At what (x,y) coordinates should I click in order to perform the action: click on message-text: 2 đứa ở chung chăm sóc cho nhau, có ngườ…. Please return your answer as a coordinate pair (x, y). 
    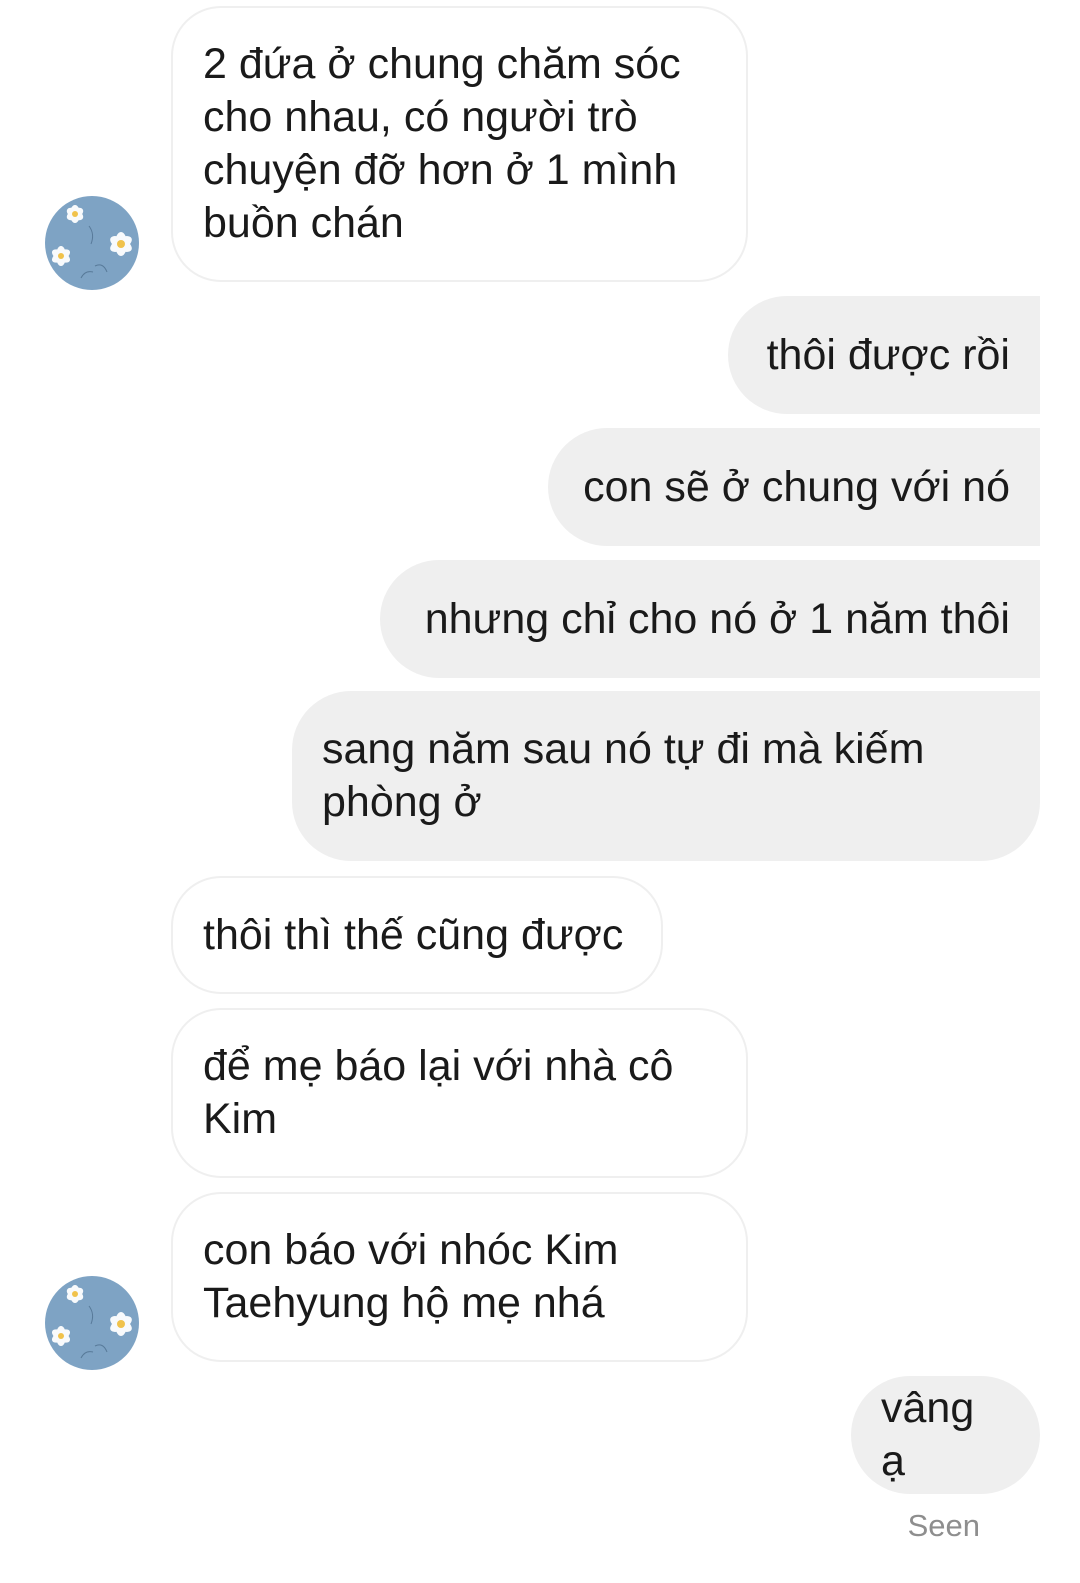
    Looking at the image, I should click on (448, 143).